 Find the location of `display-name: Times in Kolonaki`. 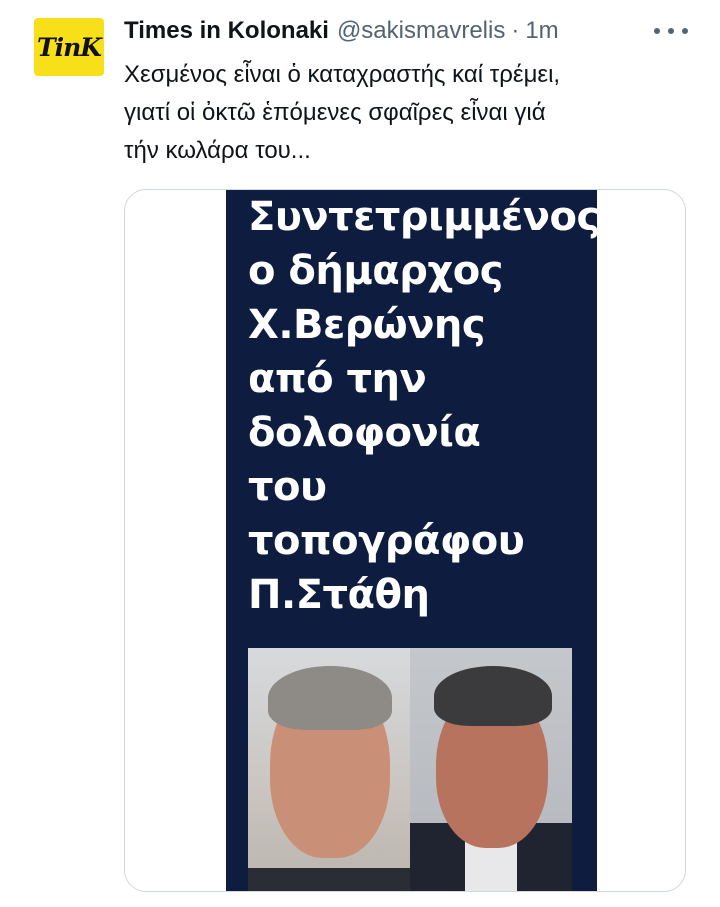

display-name: Times in Kolonaki is located at coordinates (226, 31).